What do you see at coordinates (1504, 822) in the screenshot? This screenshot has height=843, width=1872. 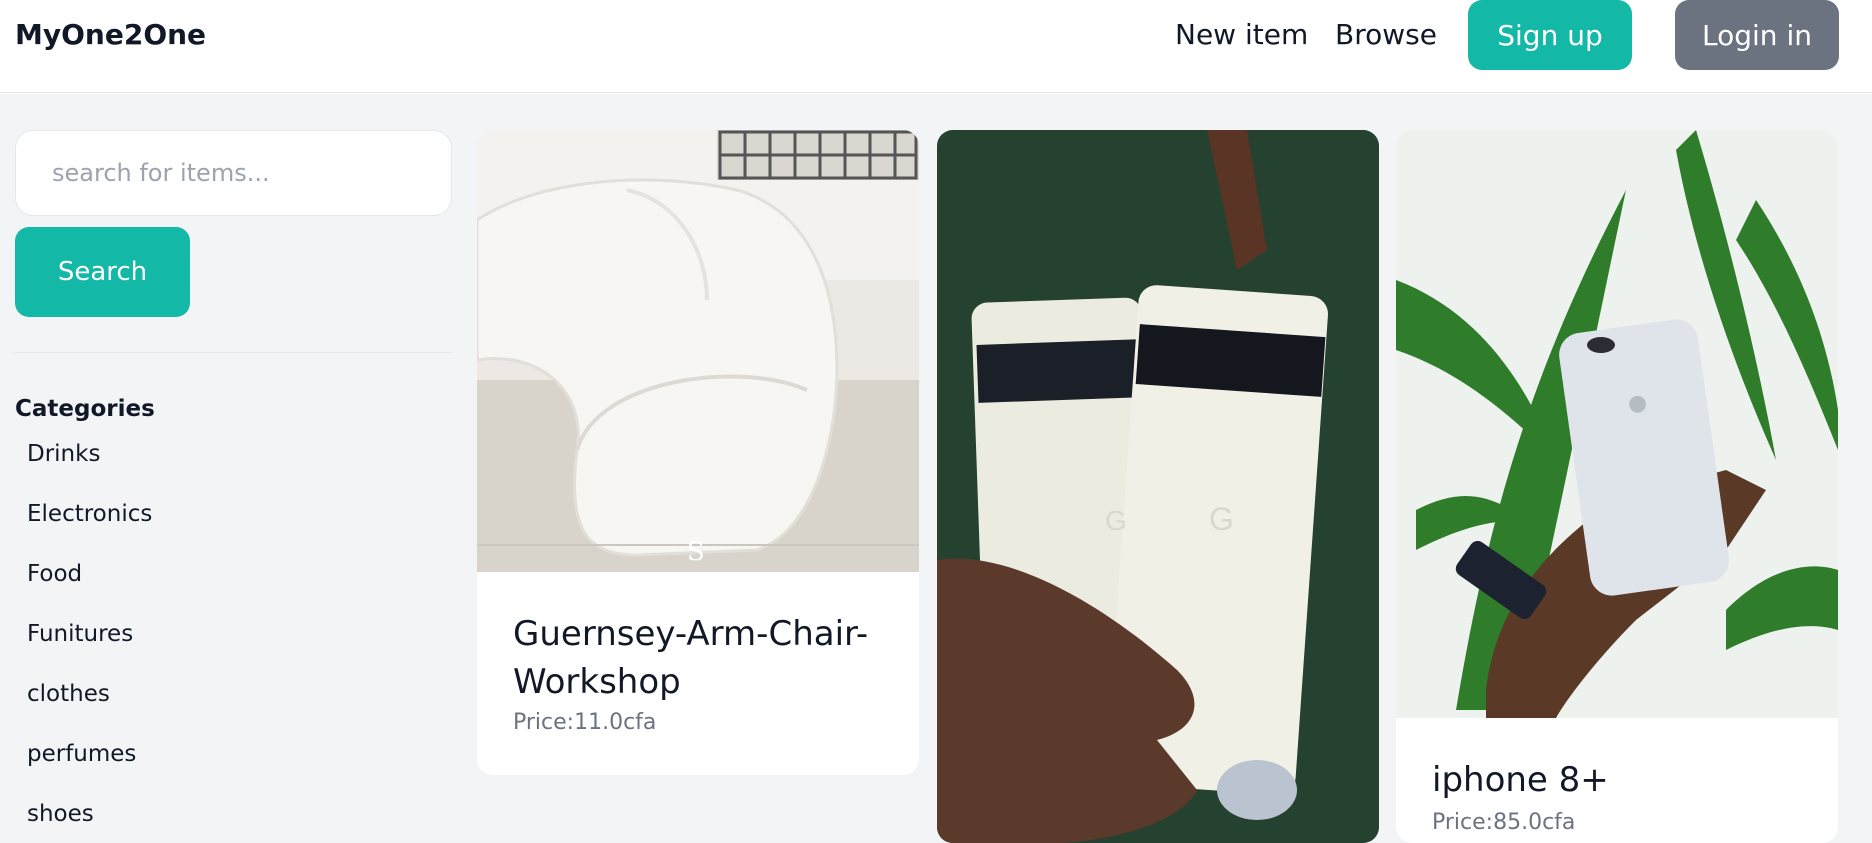 I see `item-price: Price:85.0cfa` at bounding box center [1504, 822].